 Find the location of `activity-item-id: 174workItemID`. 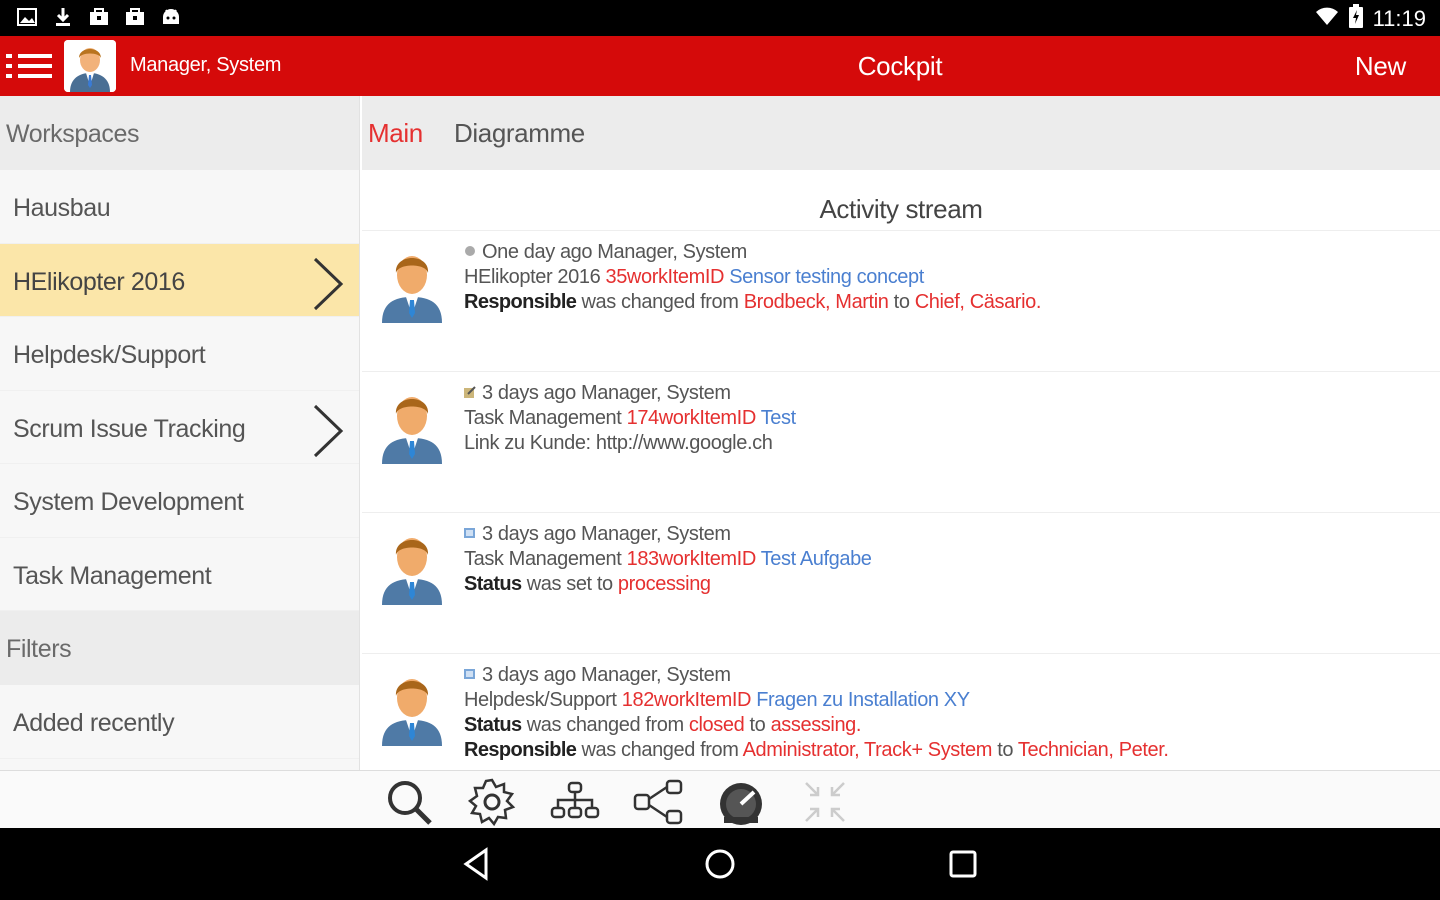

activity-item-id: 174workItemID is located at coordinates (692, 418).